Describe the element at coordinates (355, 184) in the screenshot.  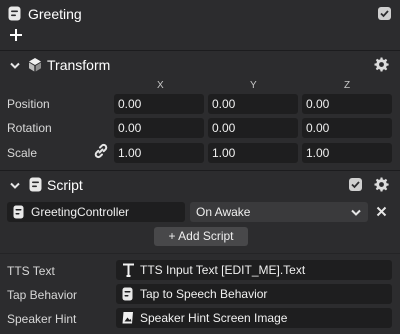
I see `script-enabled-checkbox` at that location.